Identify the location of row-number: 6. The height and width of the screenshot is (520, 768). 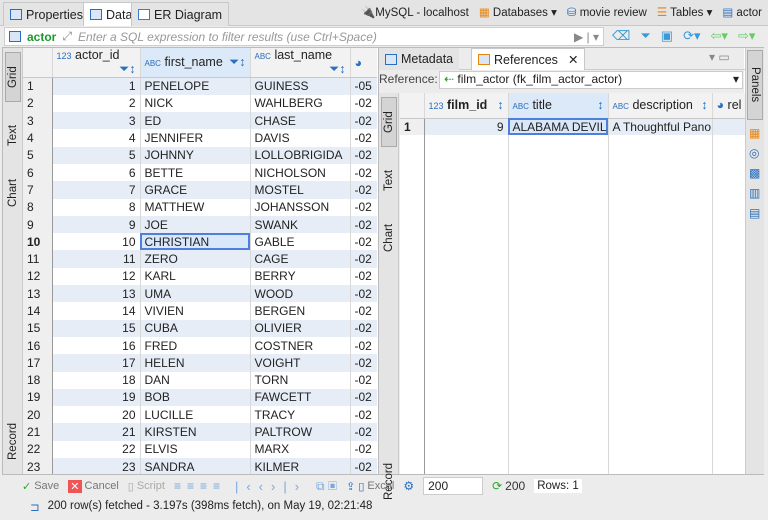
(38, 172).